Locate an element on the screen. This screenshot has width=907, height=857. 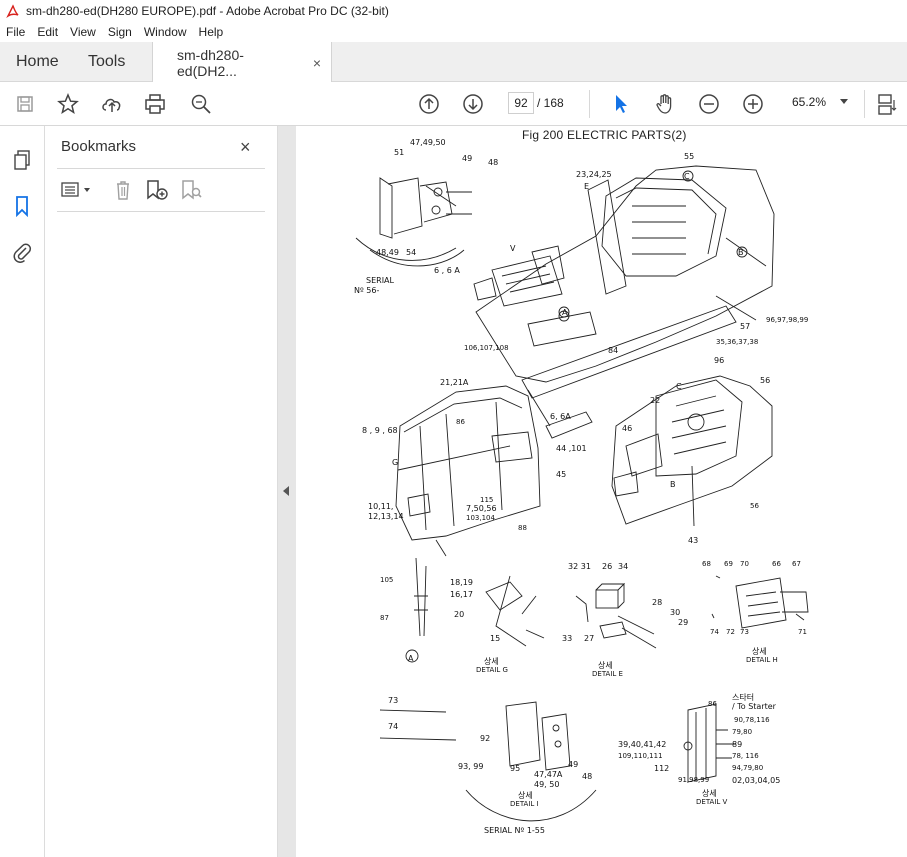
callout-label: 20 is located at coordinates (459, 614).